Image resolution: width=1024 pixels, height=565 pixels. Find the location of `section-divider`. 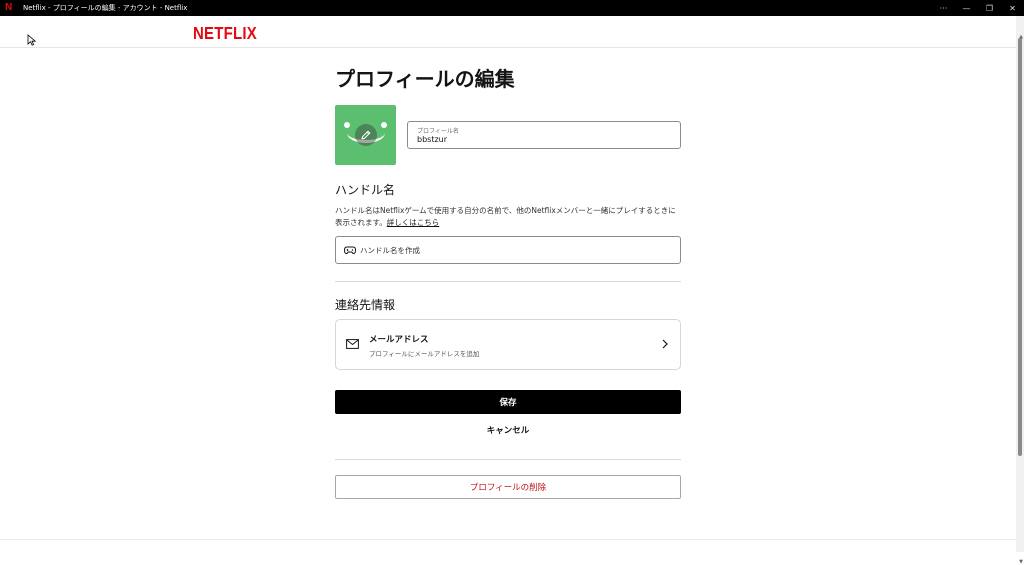

section-divider is located at coordinates (508, 281).